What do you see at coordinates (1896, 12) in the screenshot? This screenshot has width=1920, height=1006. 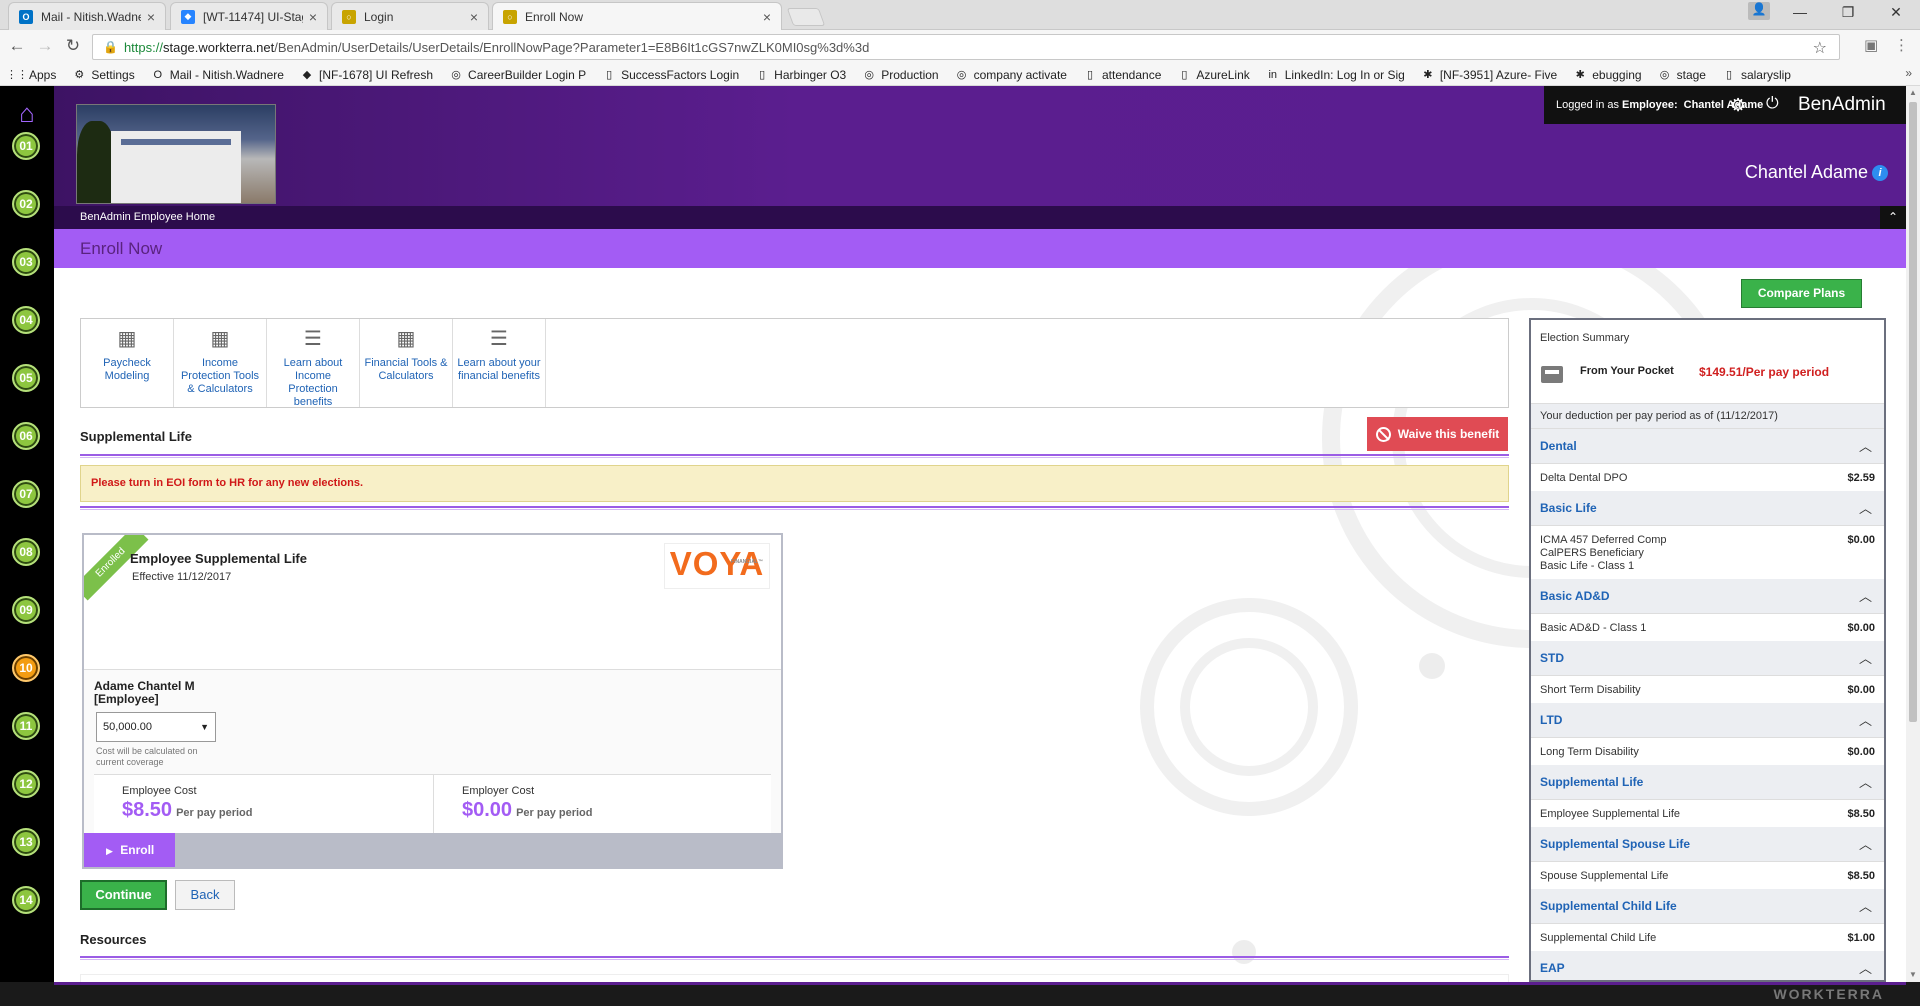 I see `close-window-icon: ✕` at bounding box center [1896, 12].